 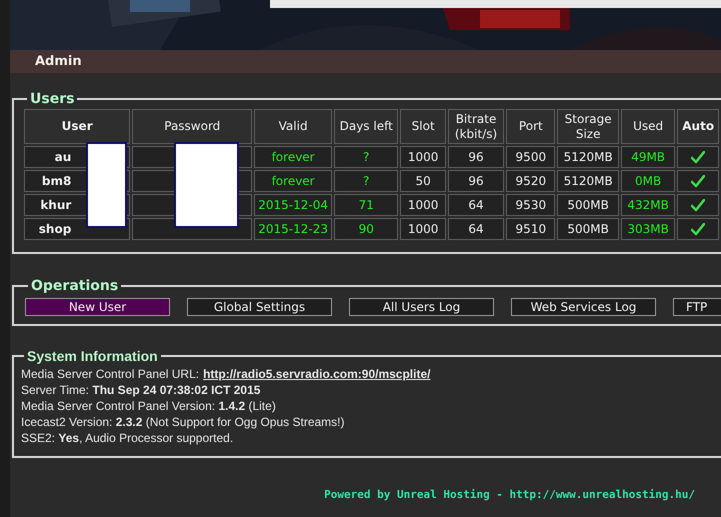 I want to click on table-cell: 9520, so click(x=531, y=181).